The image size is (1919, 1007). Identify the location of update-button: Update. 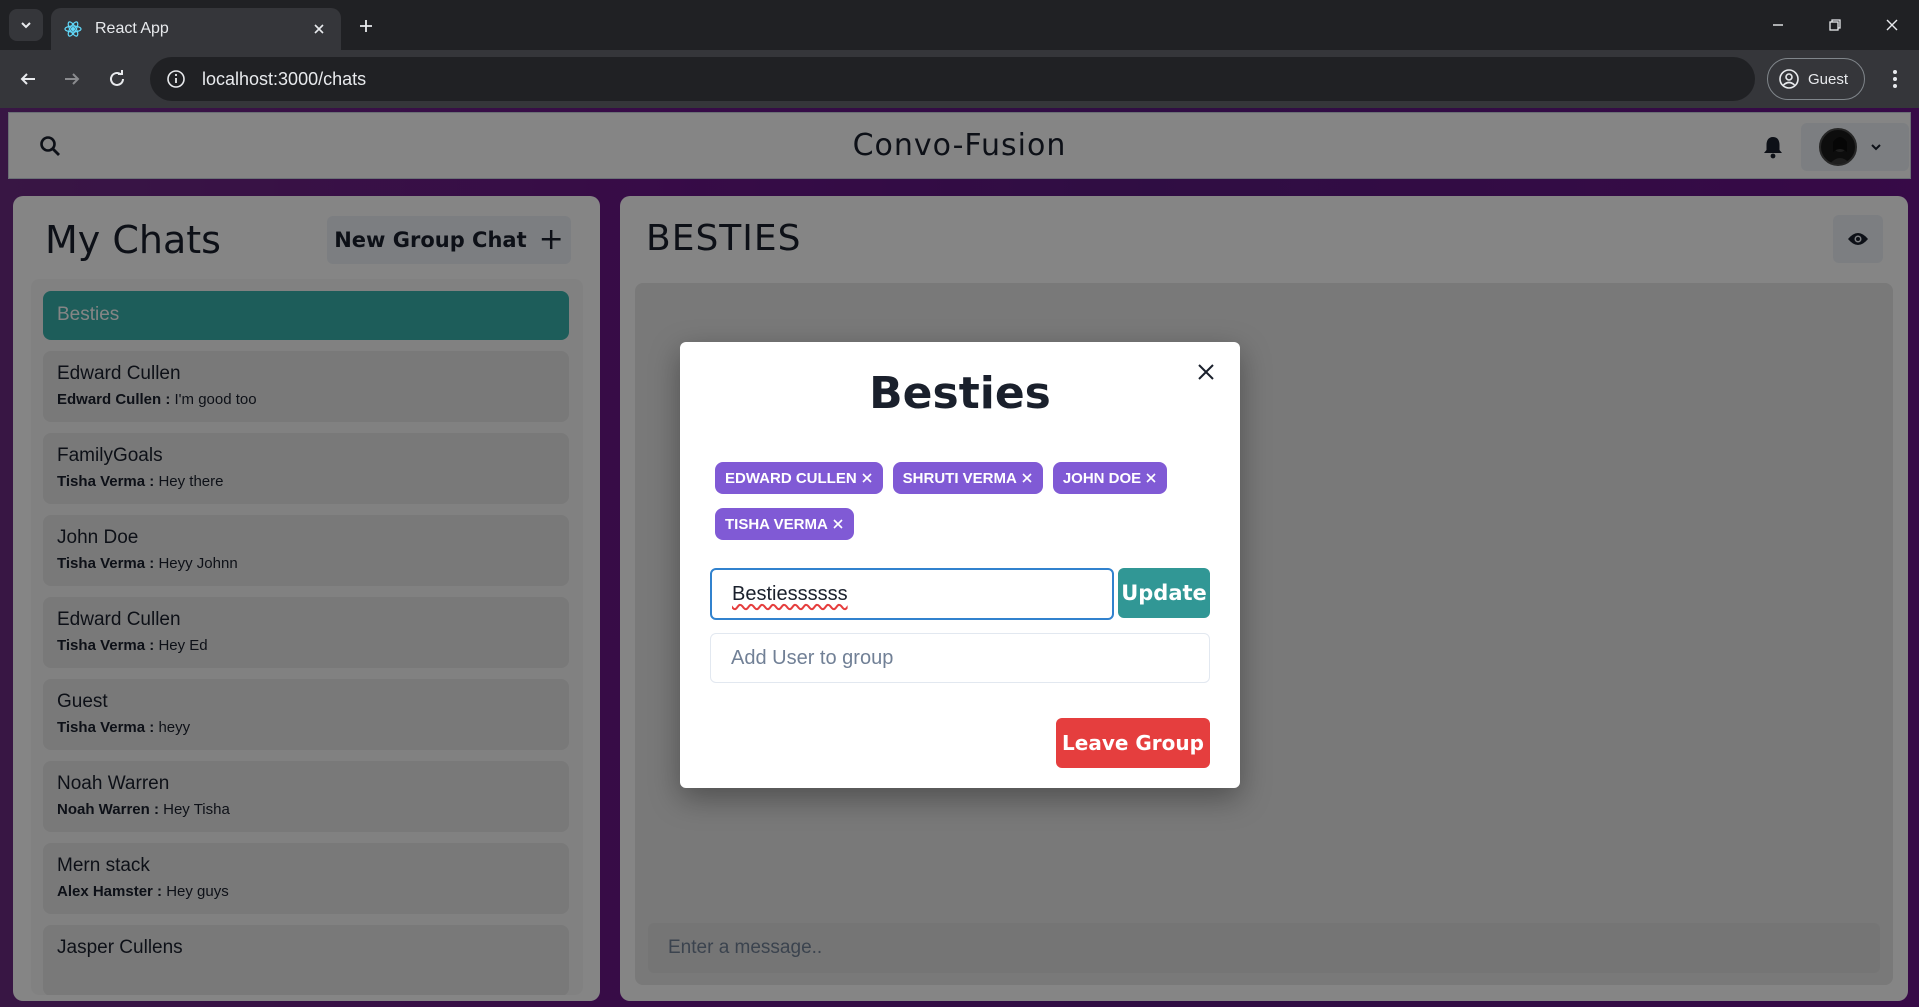
(1164, 593).